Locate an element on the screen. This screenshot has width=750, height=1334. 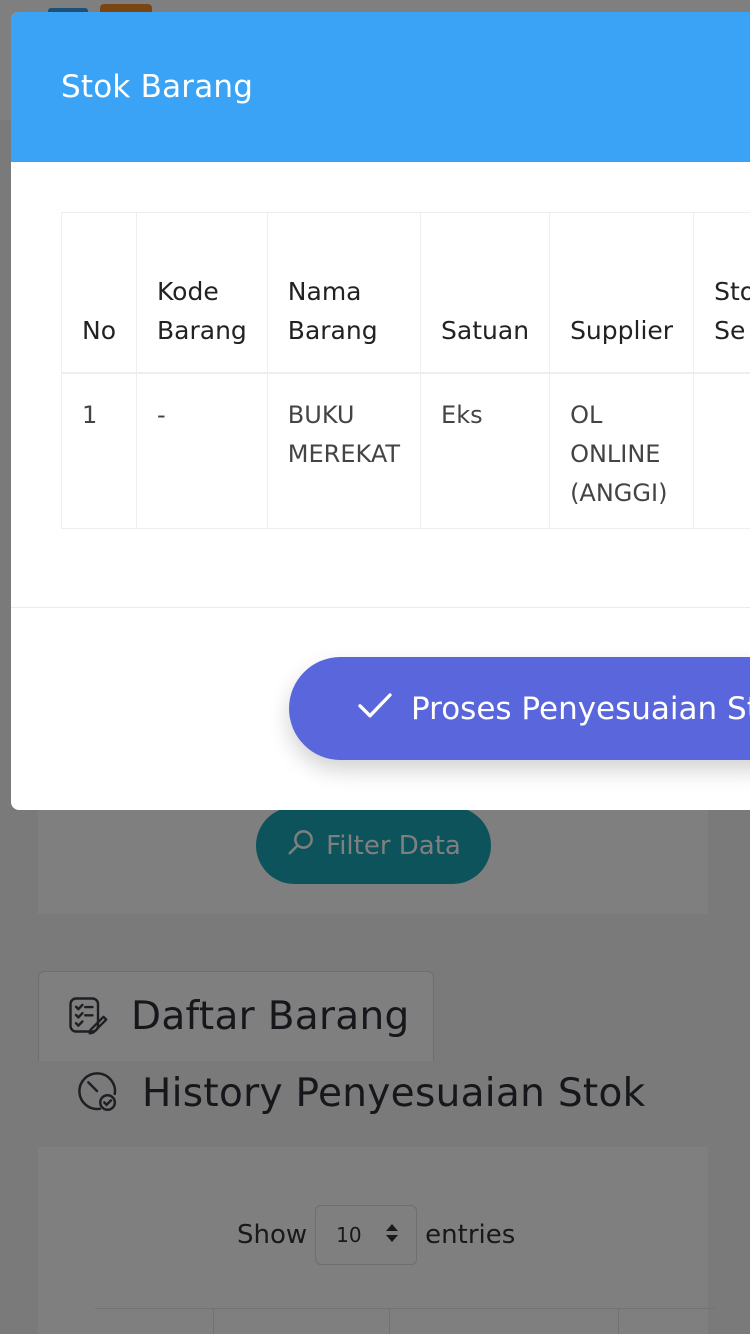
check-icon is located at coordinates (375, 709).